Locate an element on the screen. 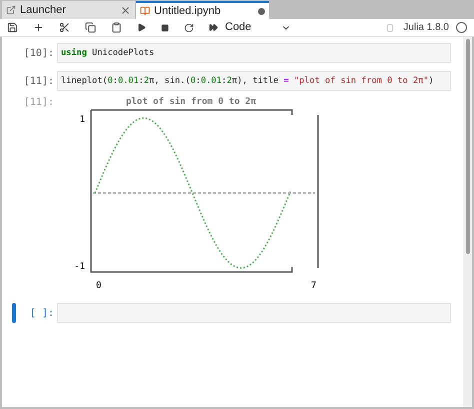 This screenshot has height=409, width=474. plot-title: plot of sin from 0 to 2π is located at coordinates (191, 102).